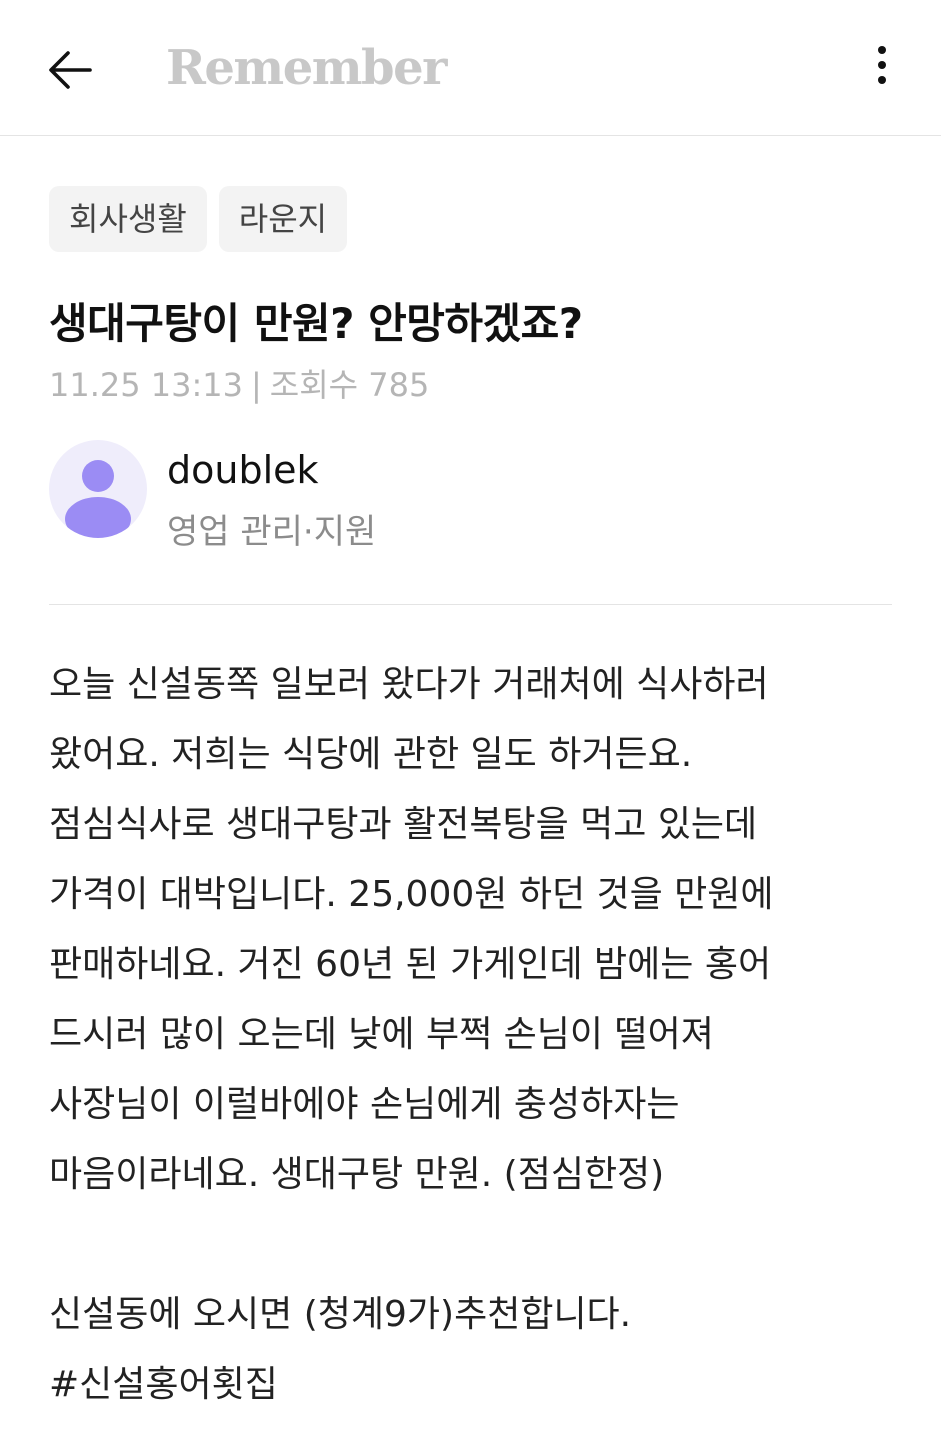 The width and height of the screenshot is (941, 1440). I want to click on tag-company-life: 회사생활, so click(128, 219).